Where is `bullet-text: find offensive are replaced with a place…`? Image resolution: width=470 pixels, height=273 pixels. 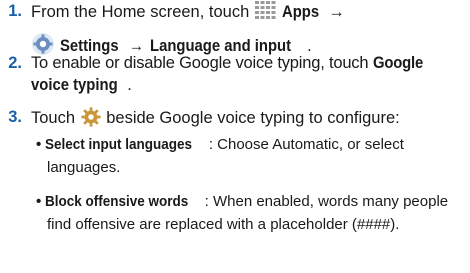 bullet-text: find offensive are replaced with a place… is located at coordinates (223, 224).